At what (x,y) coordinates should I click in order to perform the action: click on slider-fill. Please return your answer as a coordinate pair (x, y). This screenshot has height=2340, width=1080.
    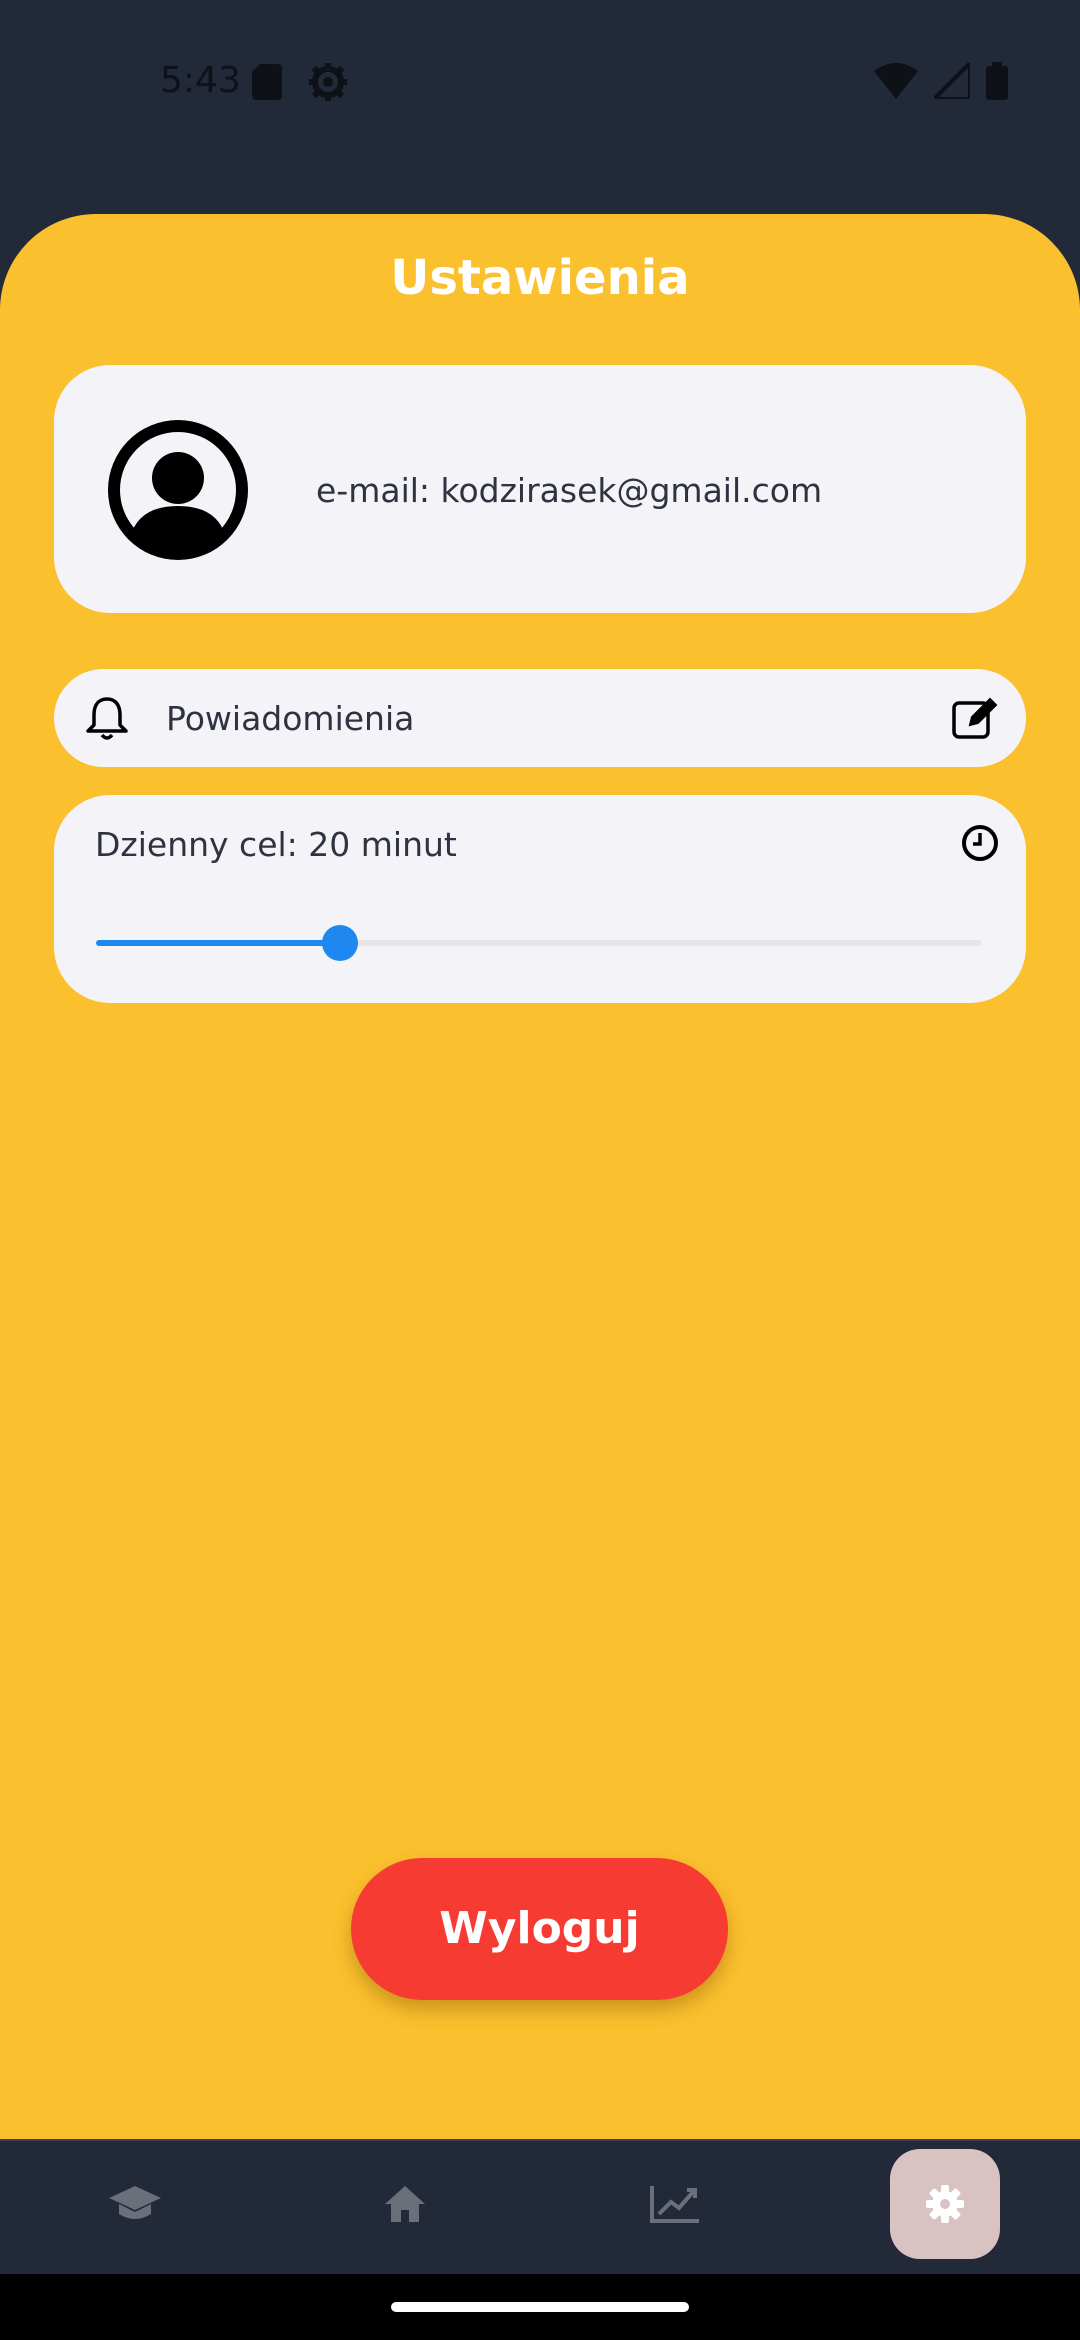
    Looking at the image, I should click on (218, 943).